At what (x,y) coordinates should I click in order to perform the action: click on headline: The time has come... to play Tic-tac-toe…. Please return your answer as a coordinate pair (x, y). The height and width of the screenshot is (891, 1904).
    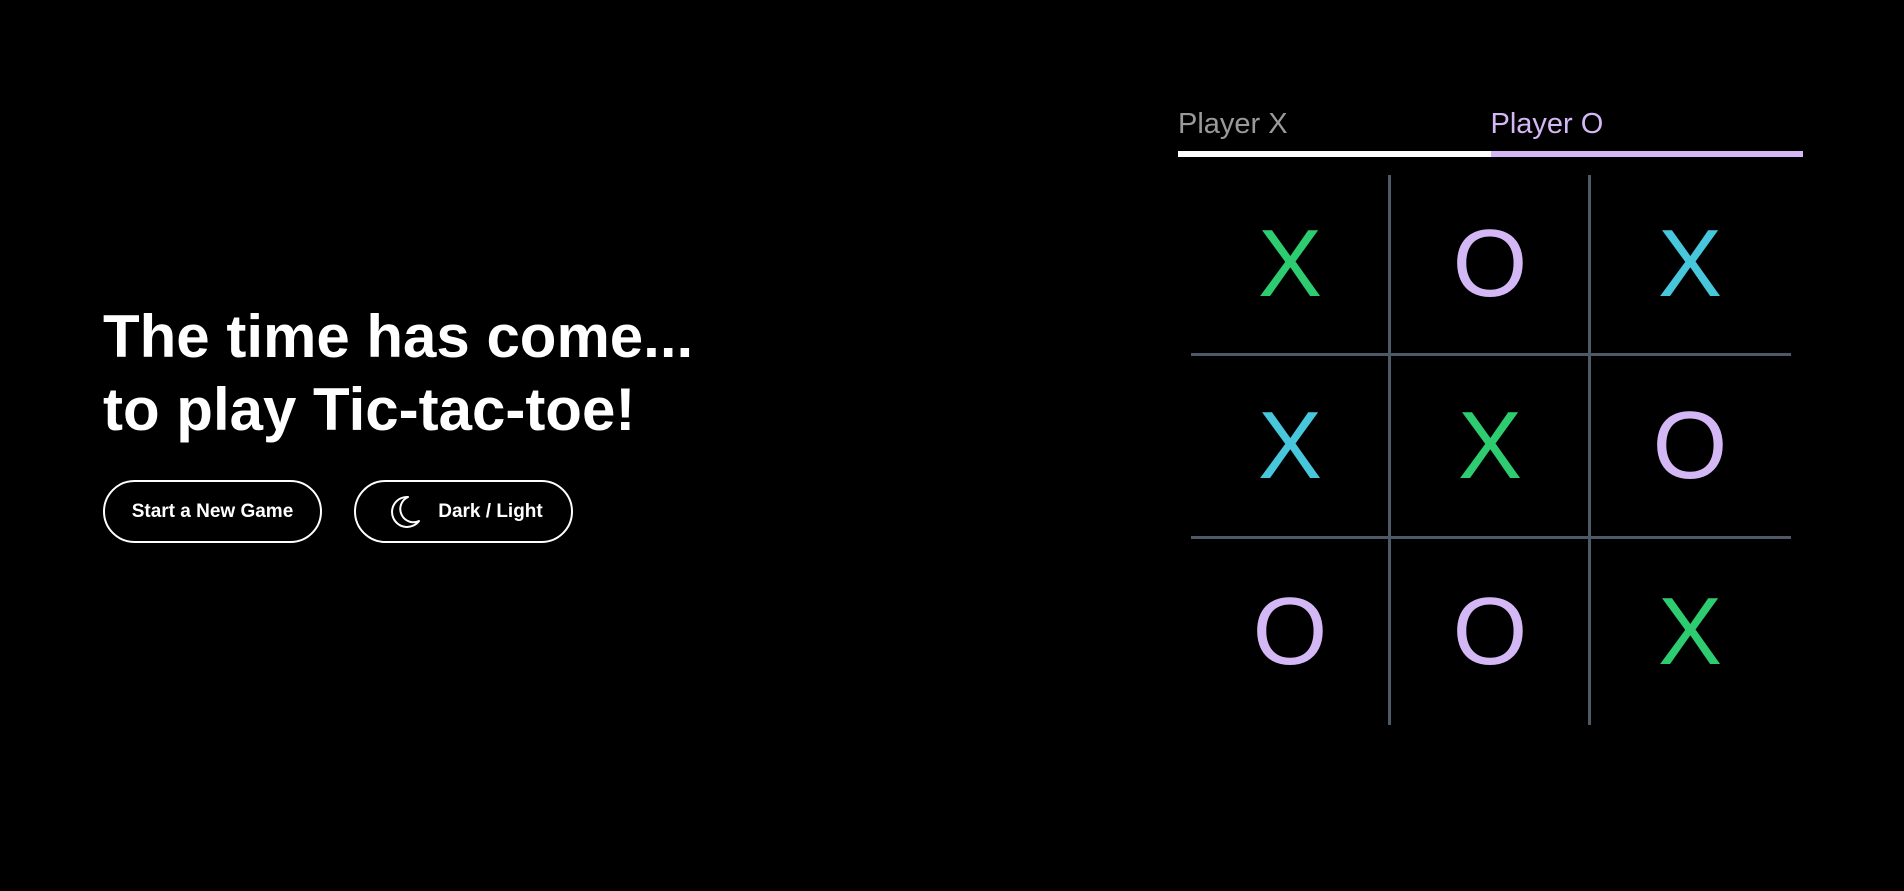
    Looking at the image, I should click on (398, 373).